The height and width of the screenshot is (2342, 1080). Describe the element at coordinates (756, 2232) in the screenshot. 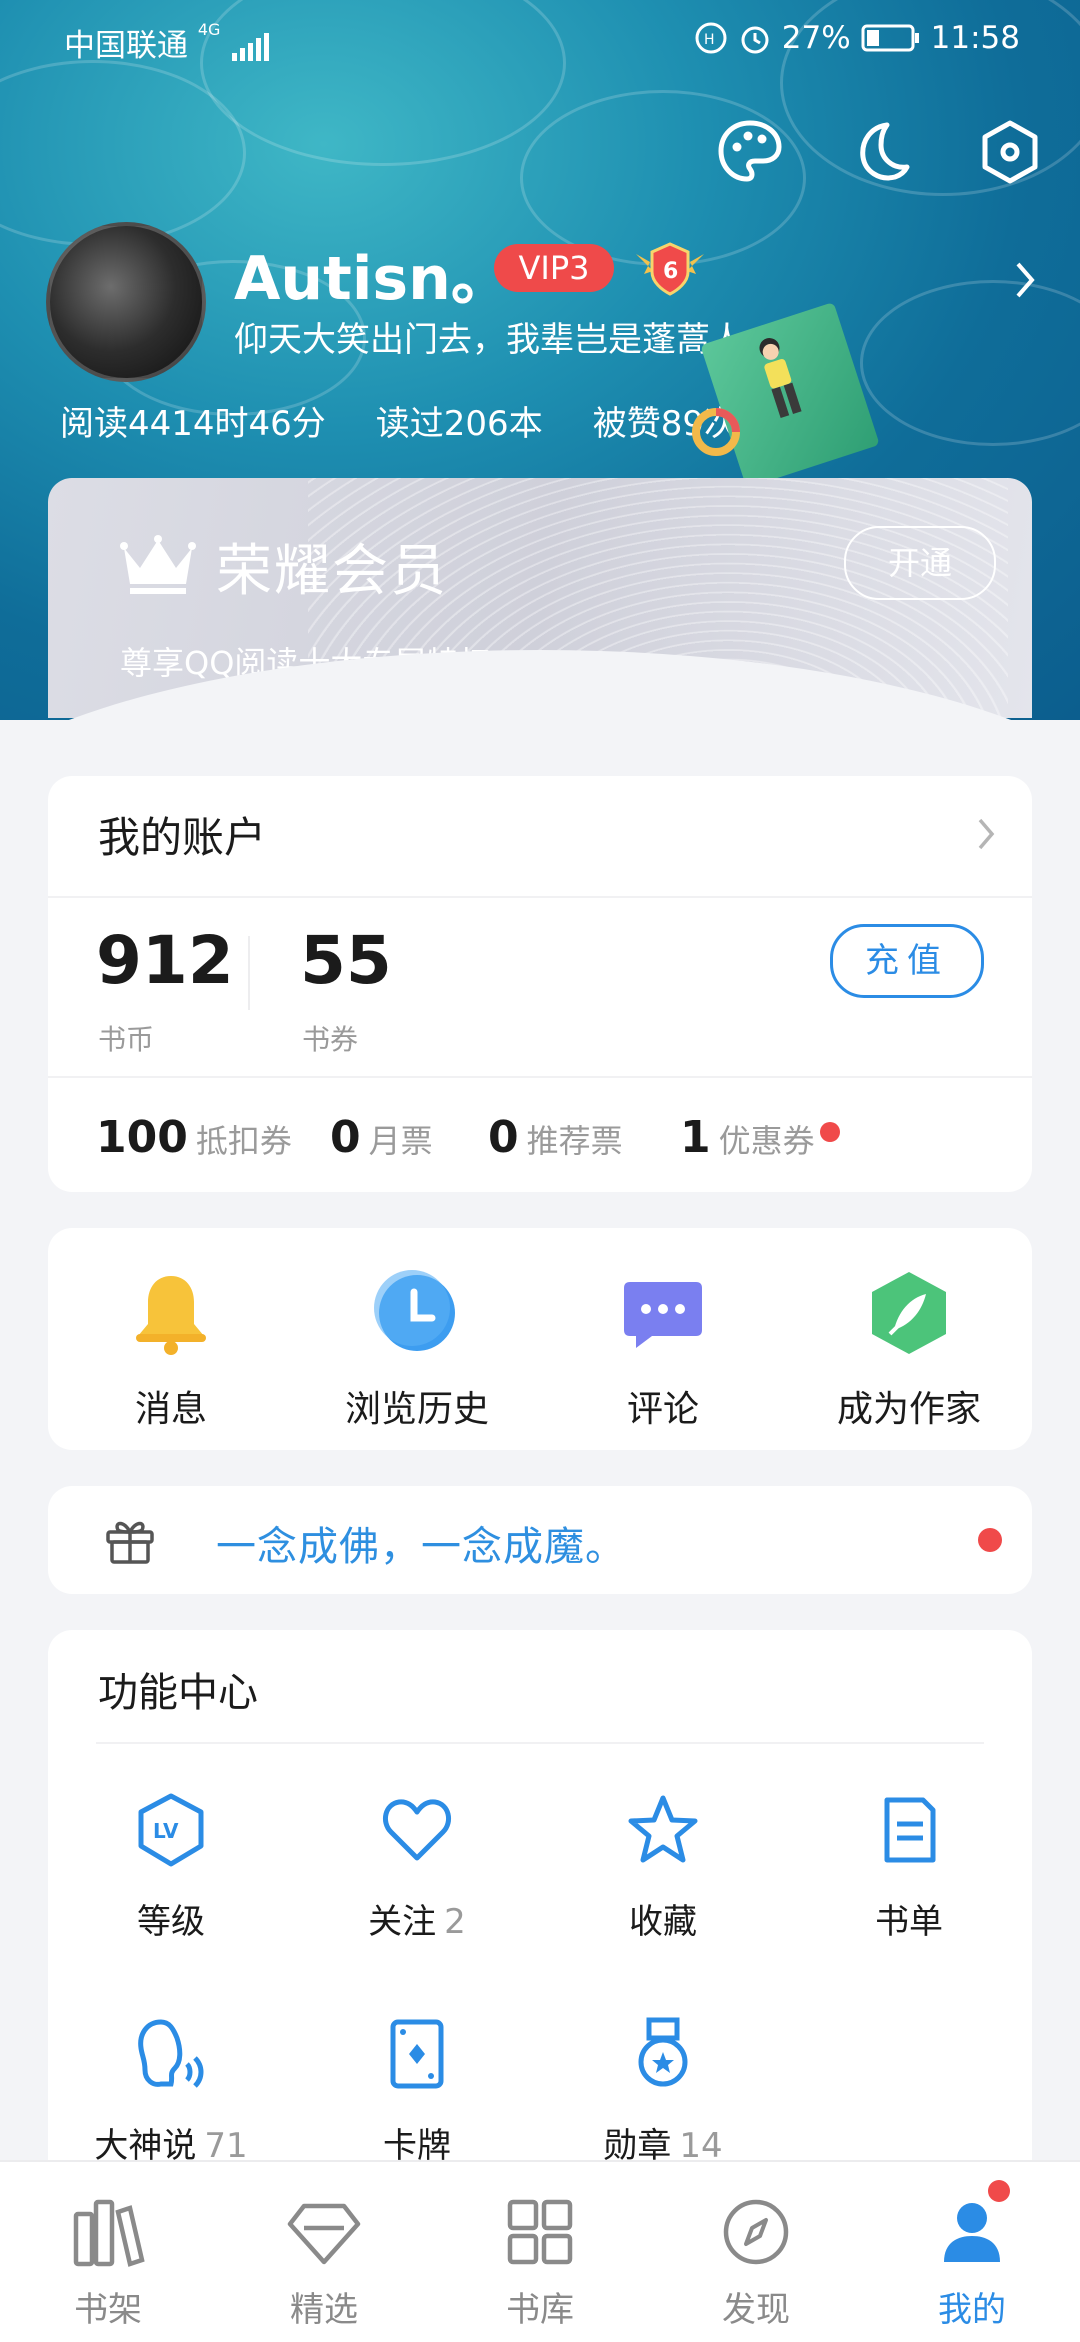

I see `compass-icon` at that location.